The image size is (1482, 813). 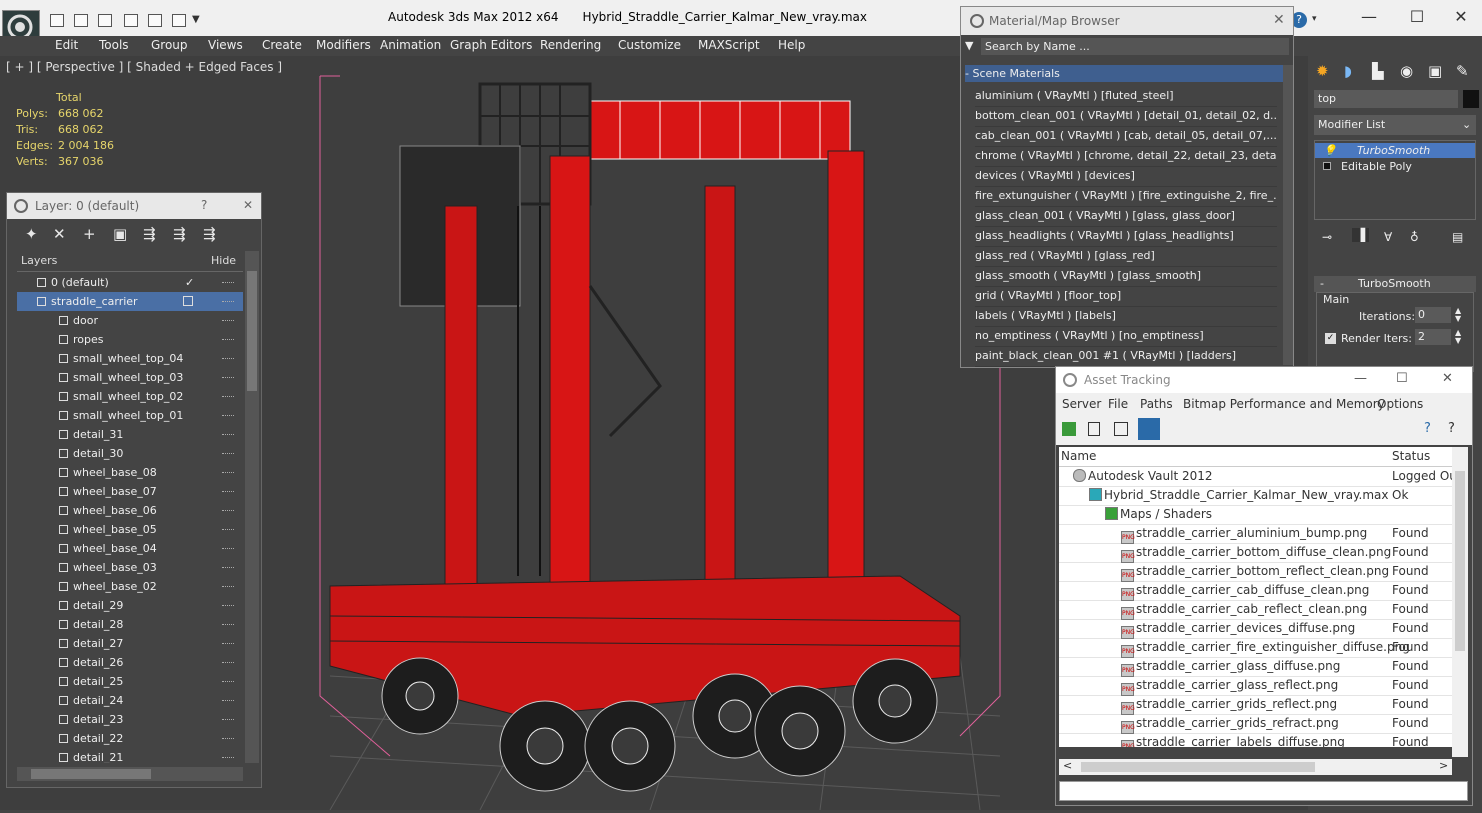 I want to click on open-file-icon, so click(x=81, y=20).